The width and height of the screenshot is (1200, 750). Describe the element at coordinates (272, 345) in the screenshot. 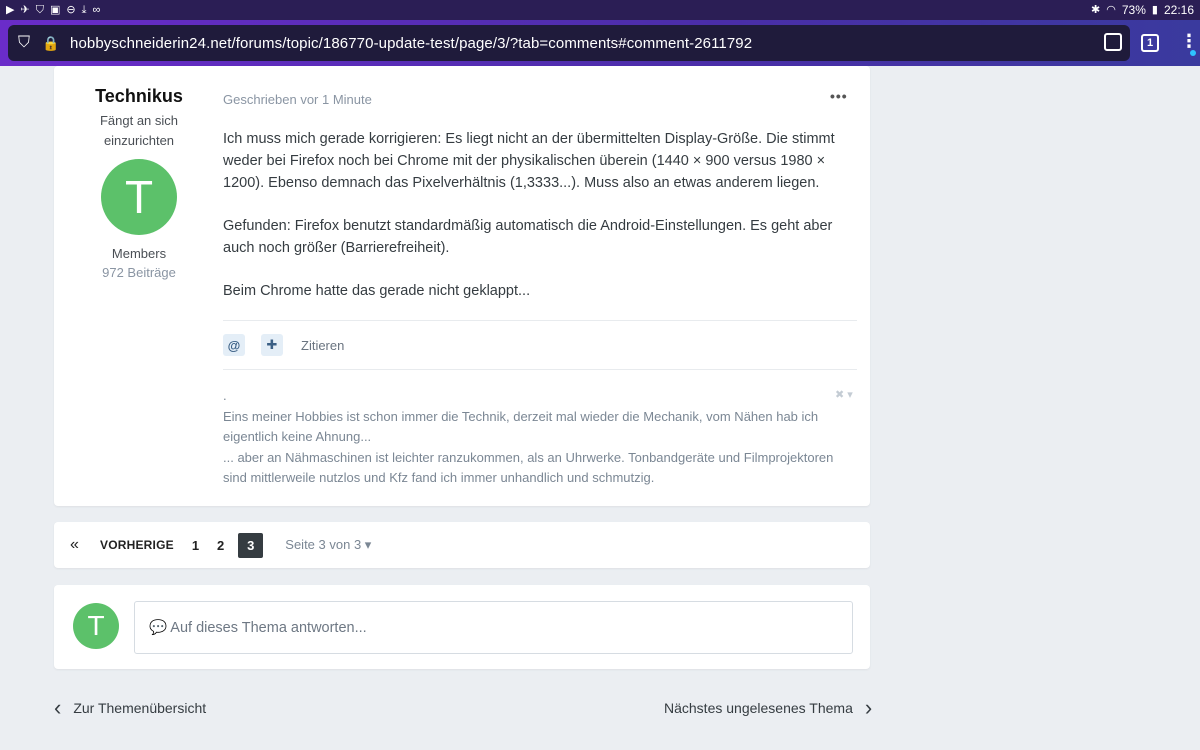

I see `multiquote-button: ✚` at that location.